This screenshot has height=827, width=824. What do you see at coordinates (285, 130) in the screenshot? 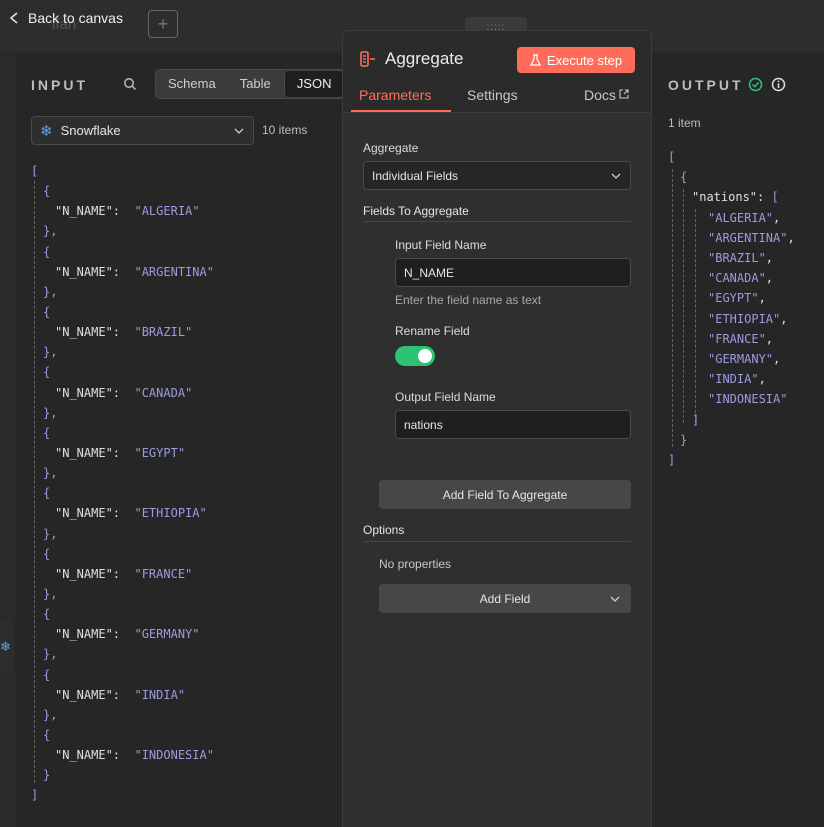
I see `input-items-count: 10 items` at bounding box center [285, 130].